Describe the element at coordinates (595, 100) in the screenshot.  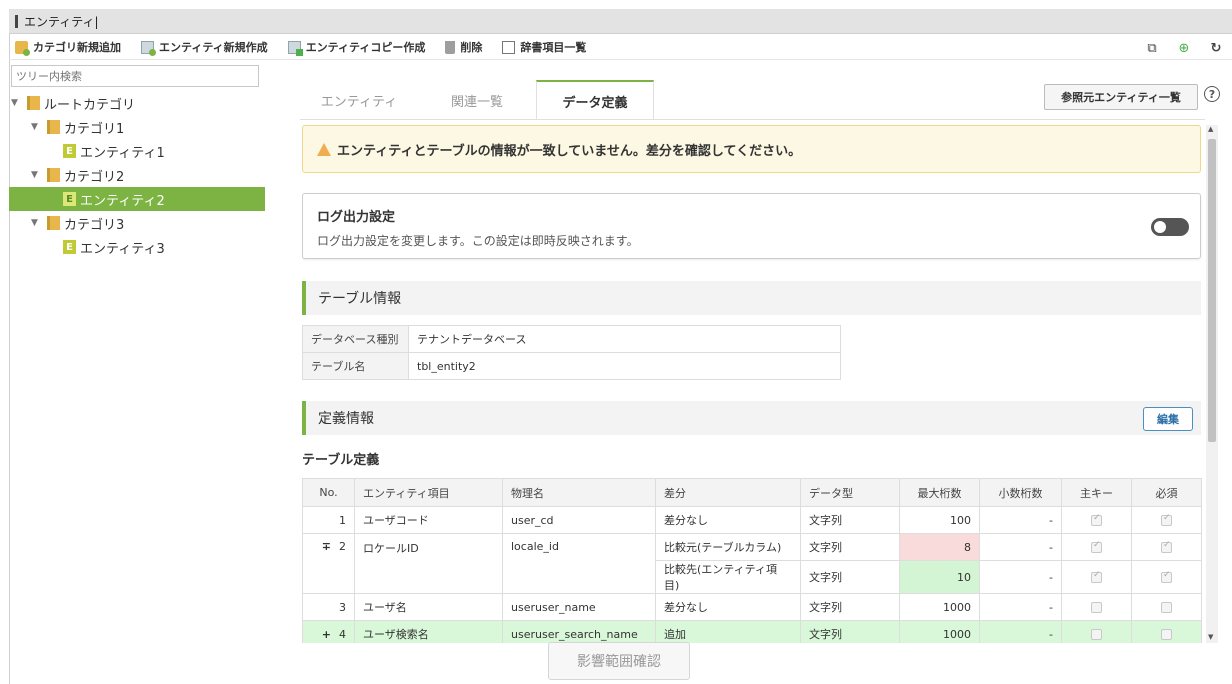
I see `tab-data-definition: データ定義` at that location.